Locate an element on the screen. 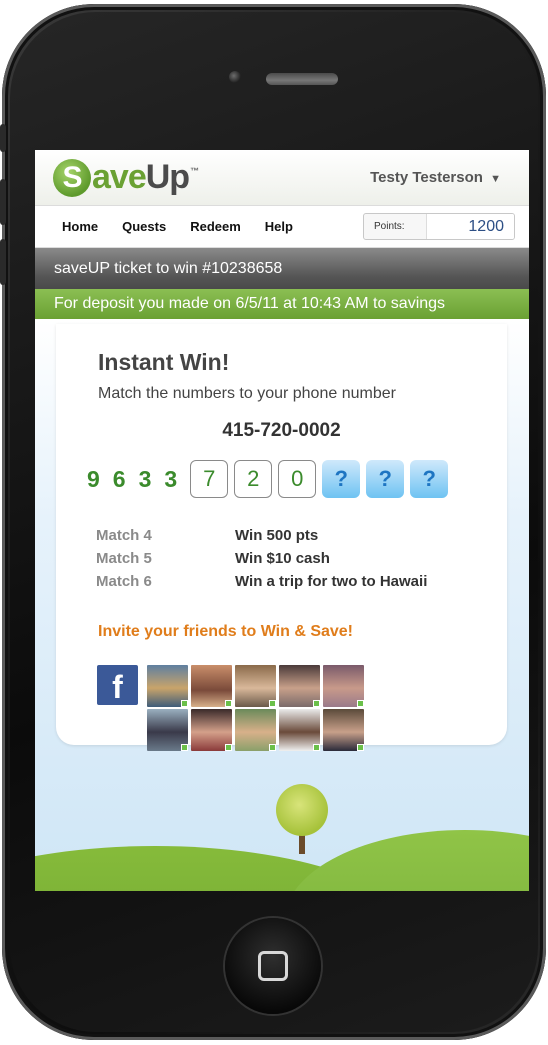 Image resolution: width=548 pixels, height=1045 pixels. game-instructions: Match the numbers to your phone number is located at coordinates (247, 393).